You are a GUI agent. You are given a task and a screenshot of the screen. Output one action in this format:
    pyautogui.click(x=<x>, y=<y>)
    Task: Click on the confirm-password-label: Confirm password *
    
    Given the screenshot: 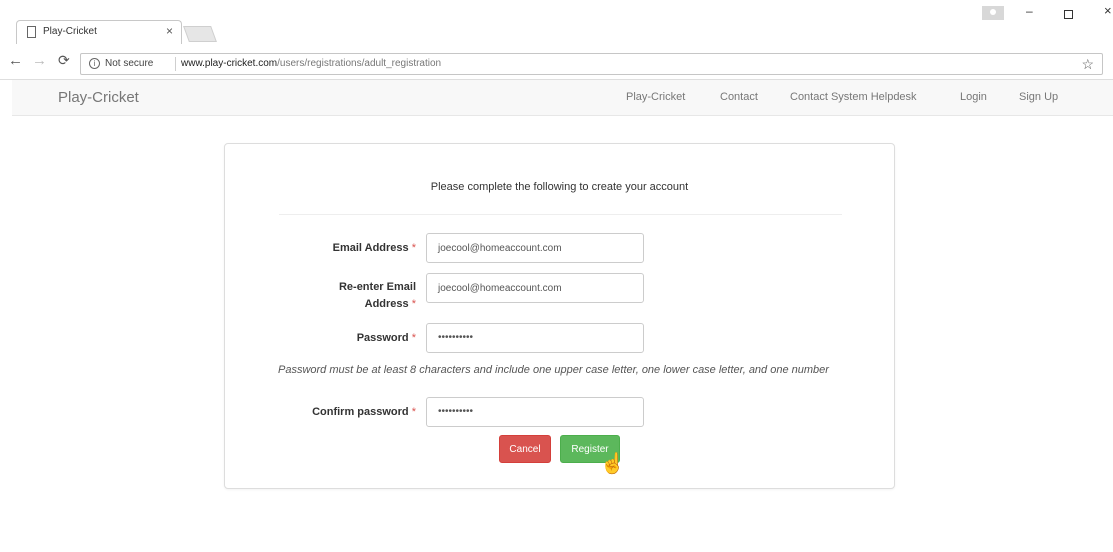 What is the action you would take?
    pyautogui.click(x=364, y=412)
    